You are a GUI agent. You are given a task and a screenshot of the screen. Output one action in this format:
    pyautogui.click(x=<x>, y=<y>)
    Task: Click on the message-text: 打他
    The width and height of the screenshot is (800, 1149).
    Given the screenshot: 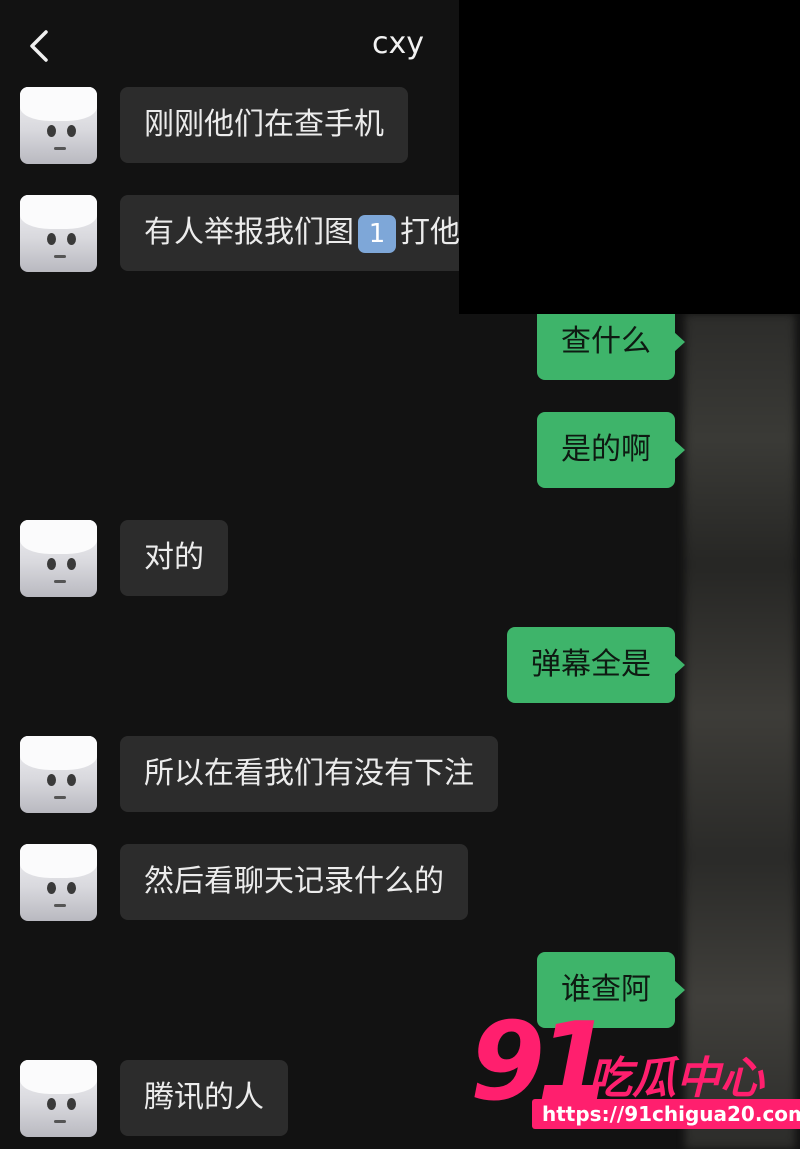 What is the action you would take?
    pyautogui.click(x=430, y=232)
    